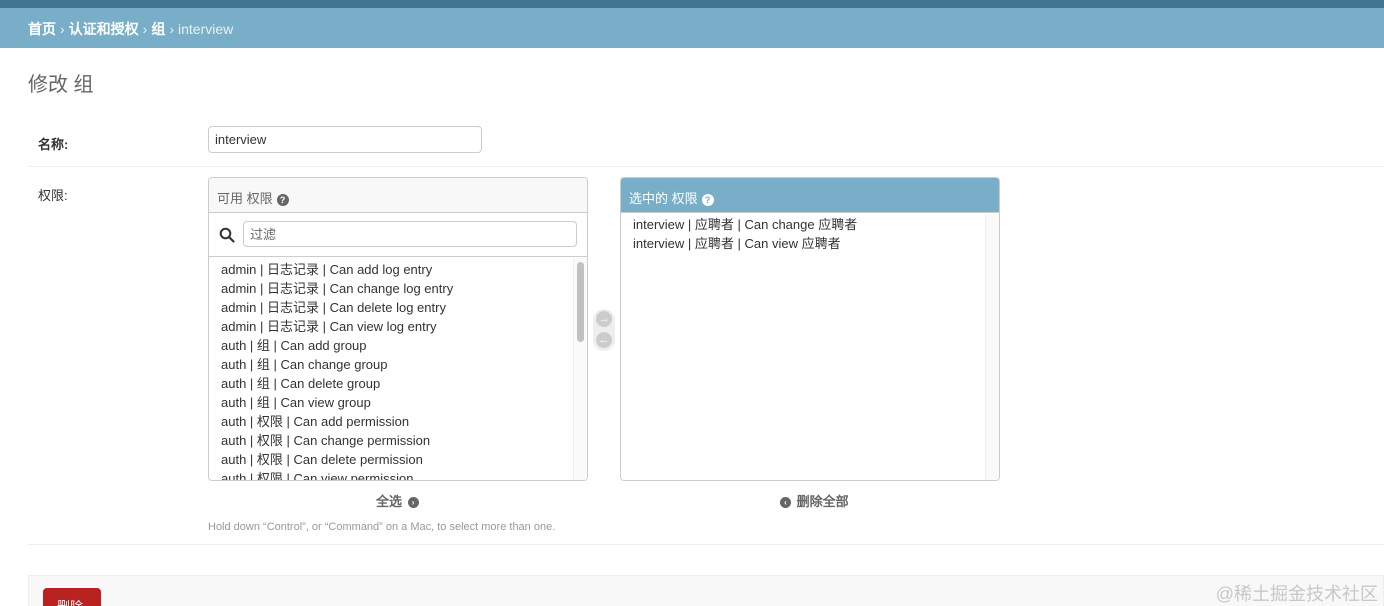  I want to click on name-field, so click(345, 139).